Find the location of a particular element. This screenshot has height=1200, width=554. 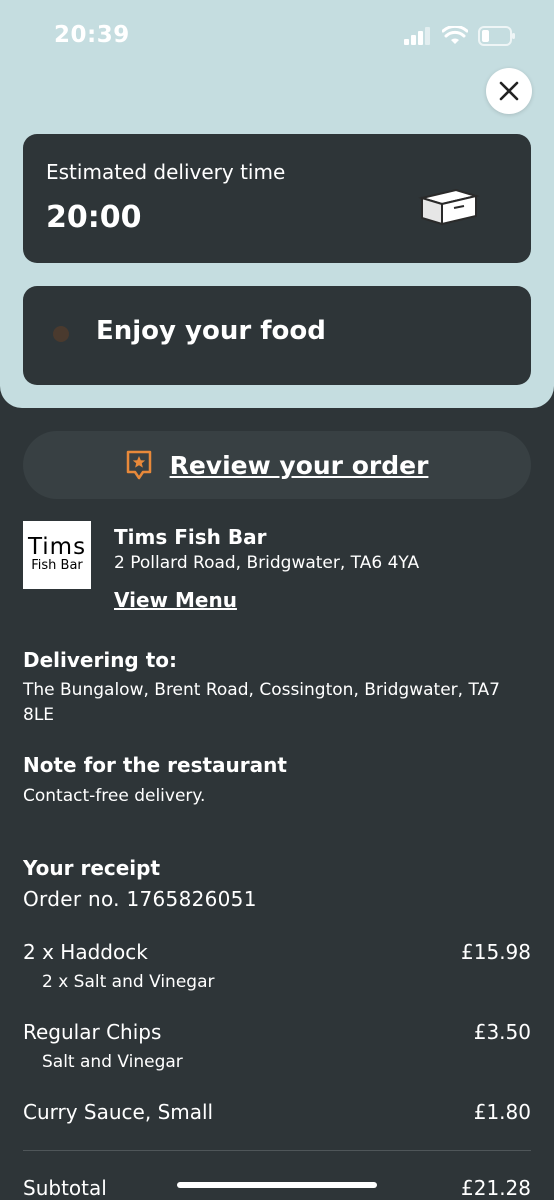

receipt-divider is located at coordinates (277, 1150).